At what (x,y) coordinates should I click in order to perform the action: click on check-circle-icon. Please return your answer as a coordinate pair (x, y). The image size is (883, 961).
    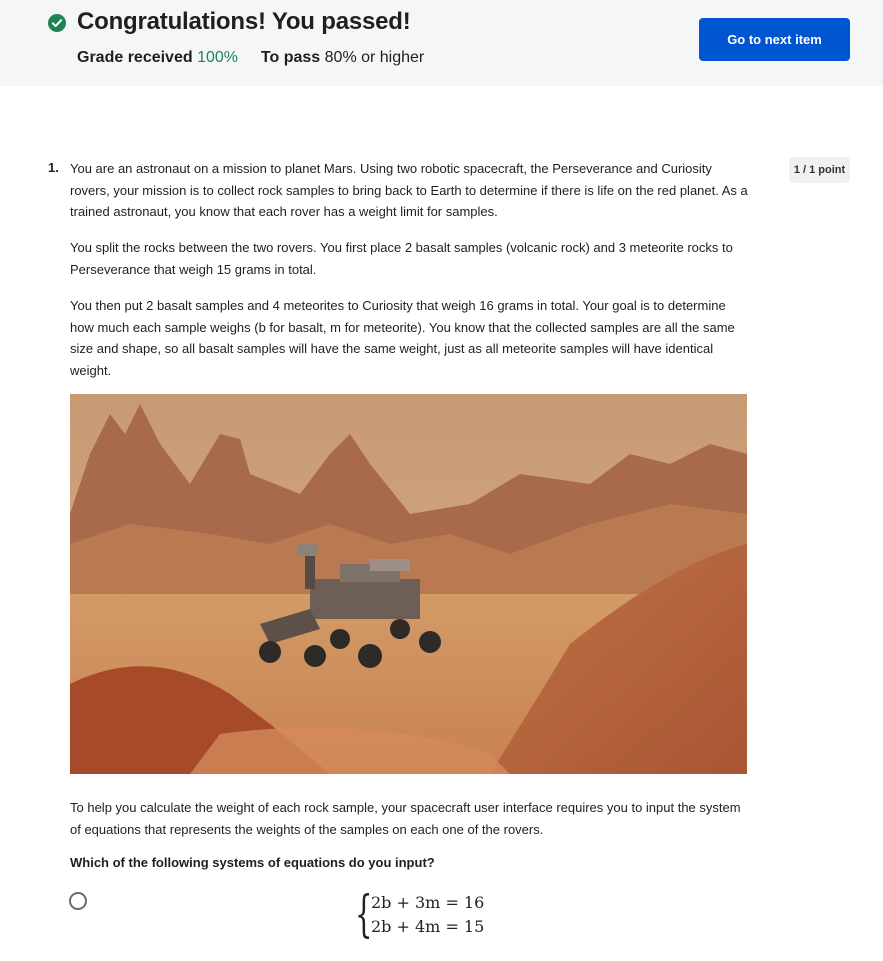
    Looking at the image, I should click on (57, 23).